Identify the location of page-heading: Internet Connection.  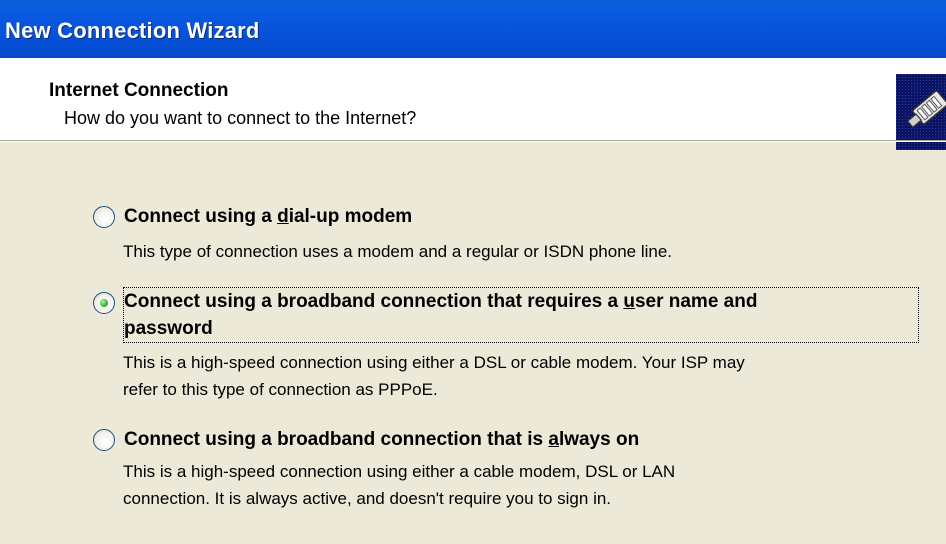
(139, 90).